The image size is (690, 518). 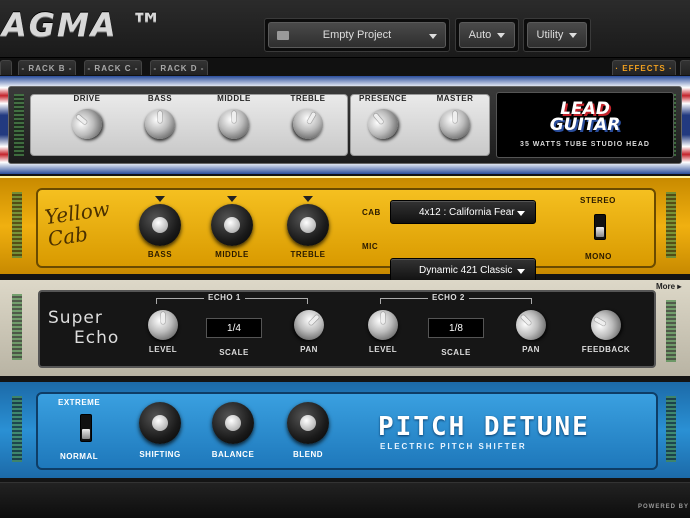 I want to click on master-label: MASTER, so click(x=455, y=98).